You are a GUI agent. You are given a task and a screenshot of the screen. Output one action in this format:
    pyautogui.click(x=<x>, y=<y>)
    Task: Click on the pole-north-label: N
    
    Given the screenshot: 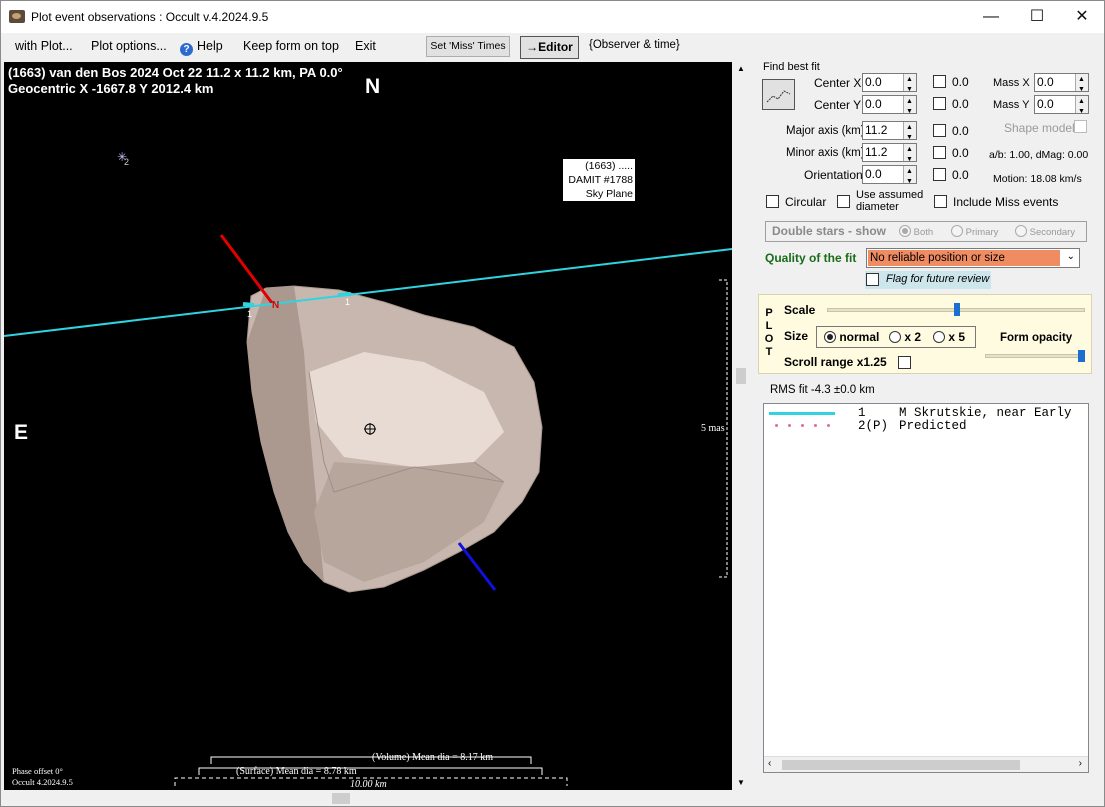 What is the action you would take?
    pyautogui.click(x=276, y=305)
    